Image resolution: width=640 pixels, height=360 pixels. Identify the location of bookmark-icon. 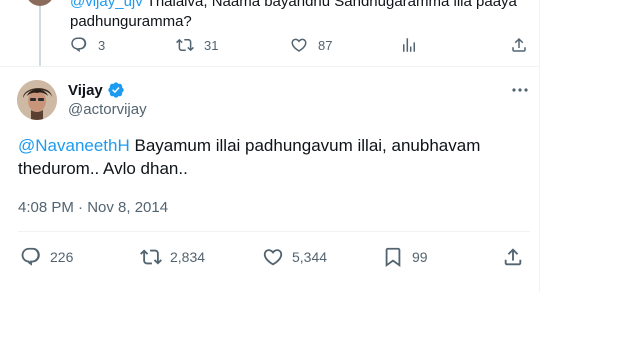
(393, 257).